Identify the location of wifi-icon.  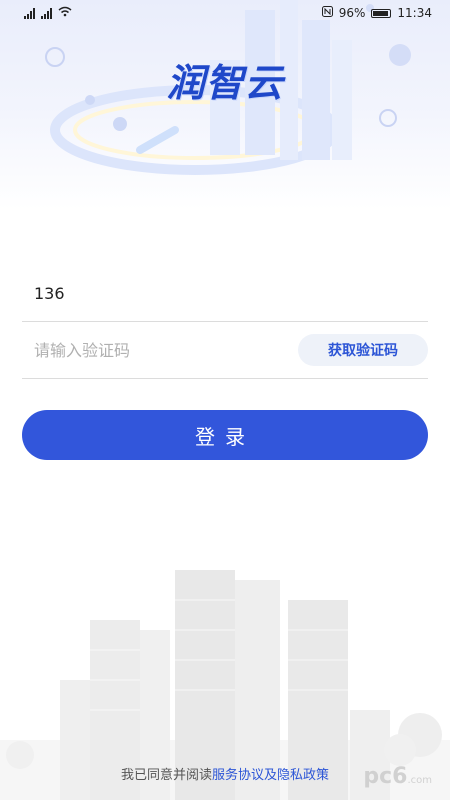
(65, 13).